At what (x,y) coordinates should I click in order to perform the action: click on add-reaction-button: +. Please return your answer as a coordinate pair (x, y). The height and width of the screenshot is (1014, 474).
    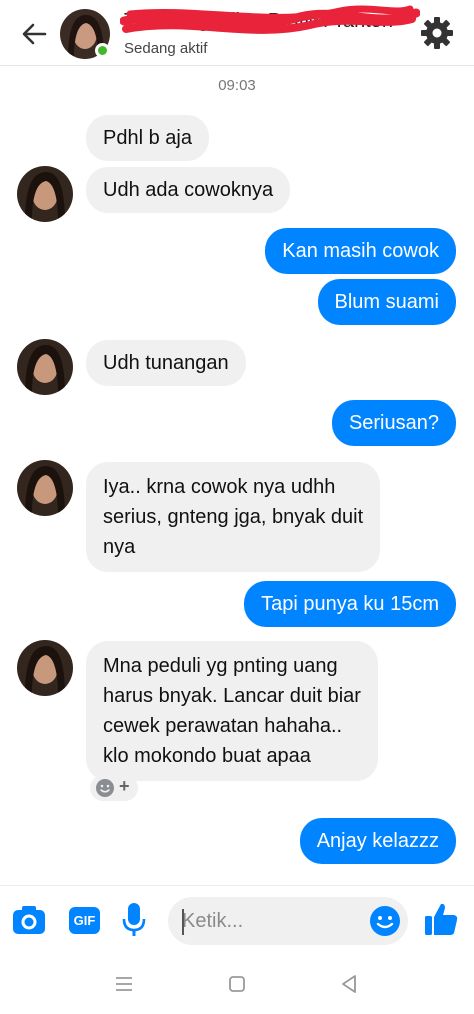
    Looking at the image, I should click on (114, 788).